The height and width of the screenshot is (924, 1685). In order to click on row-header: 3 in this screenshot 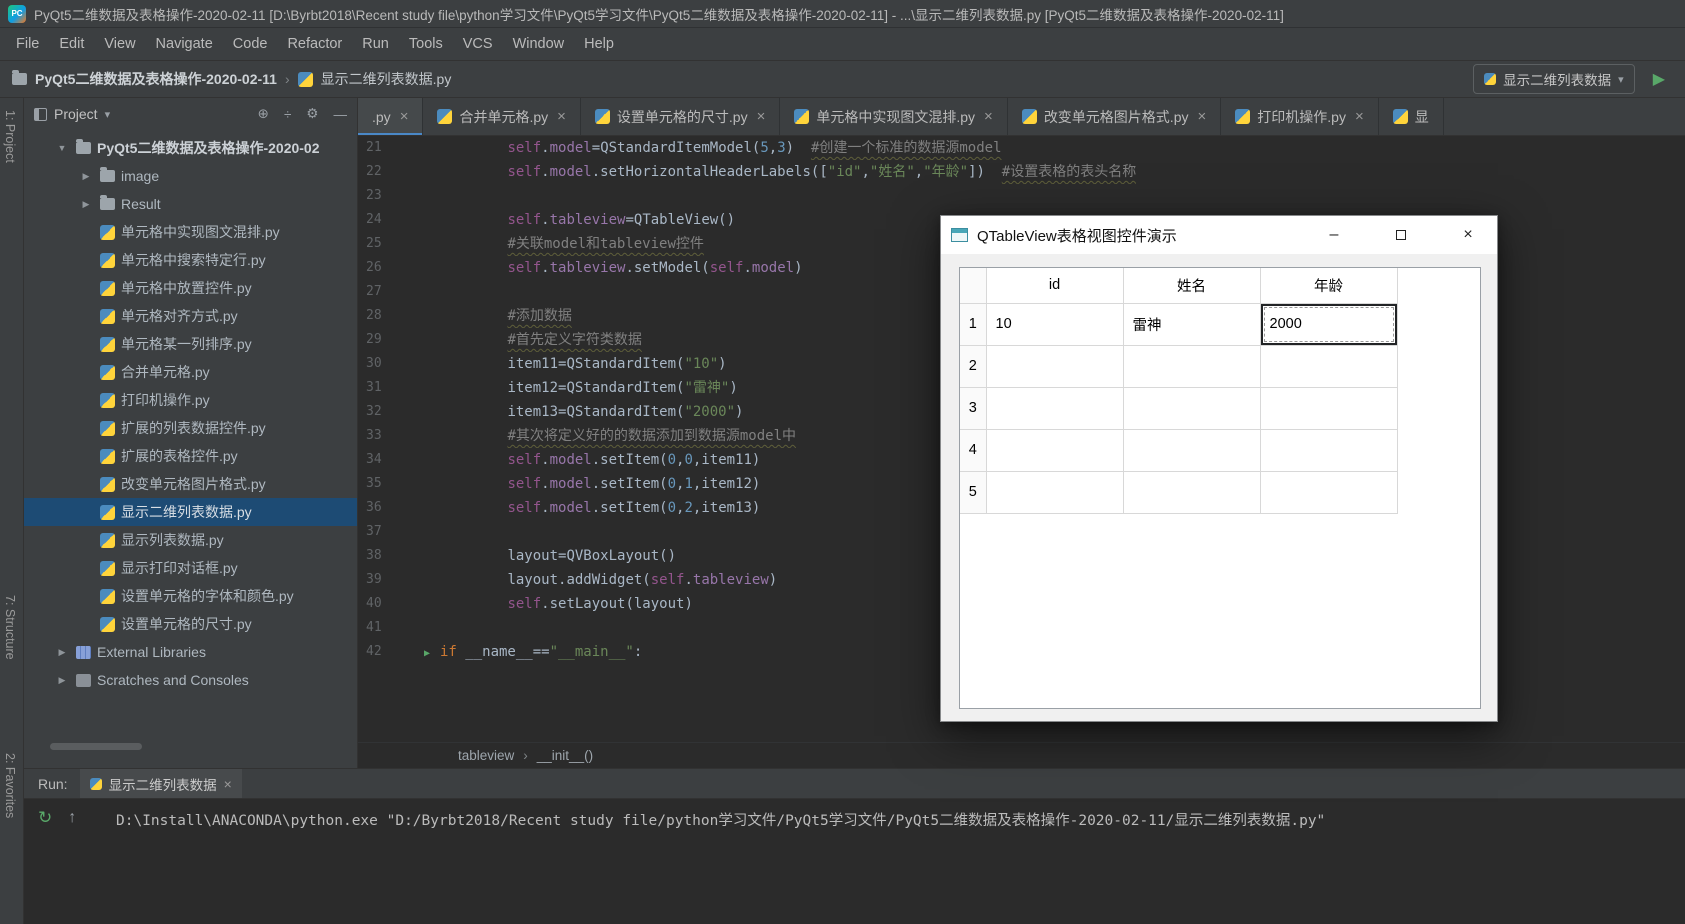, I will do `click(973, 408)`.